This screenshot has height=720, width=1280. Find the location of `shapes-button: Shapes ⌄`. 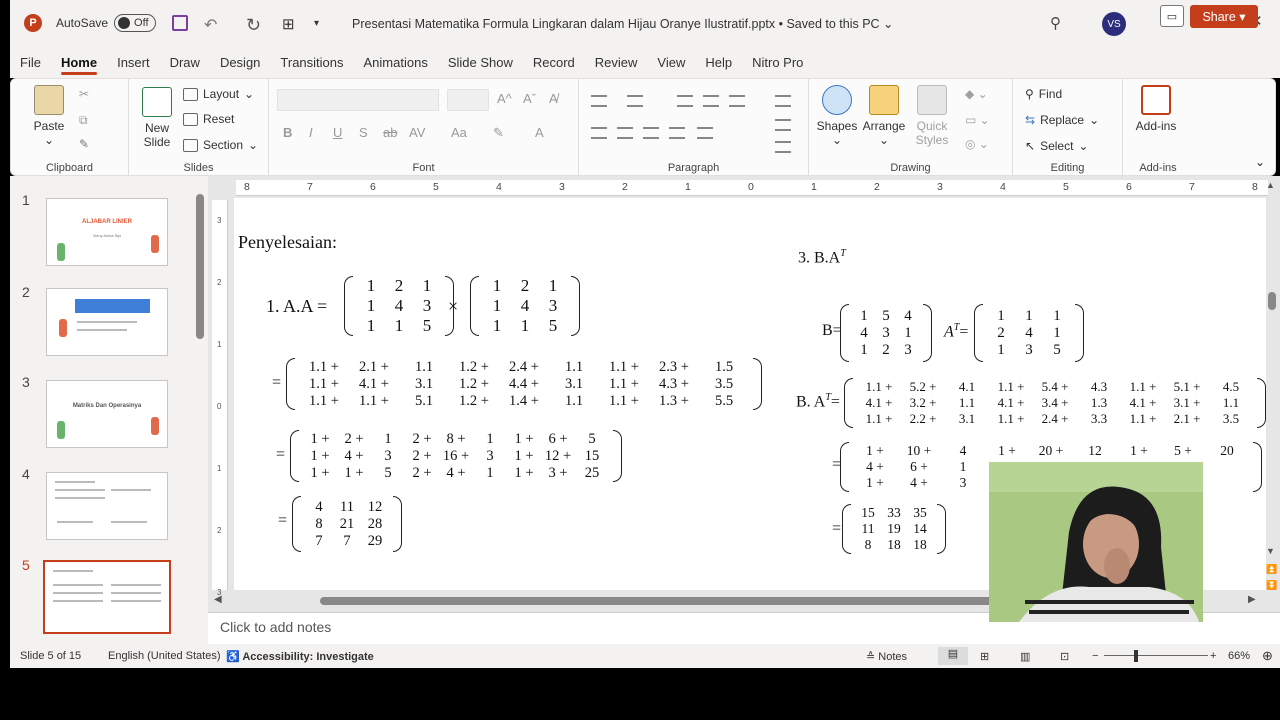

shapes-button: Shapes ⌄ is located at coordinates (837, 116).